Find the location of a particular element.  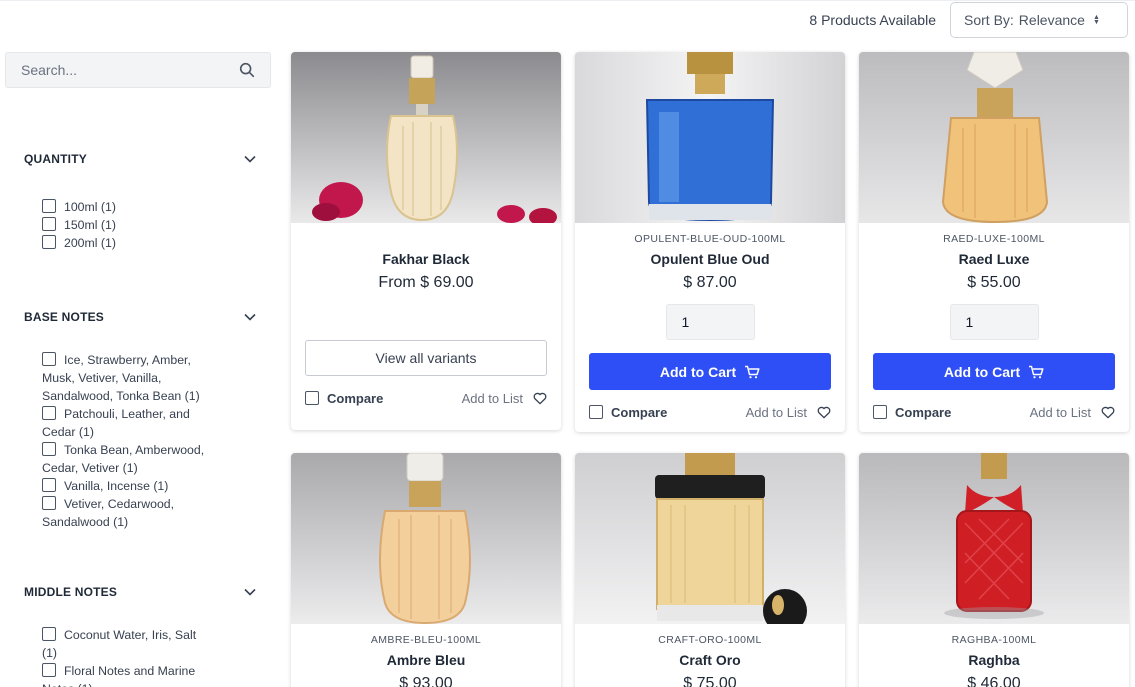

product-name: Raed Luxe is located at coordinates (994, 259).